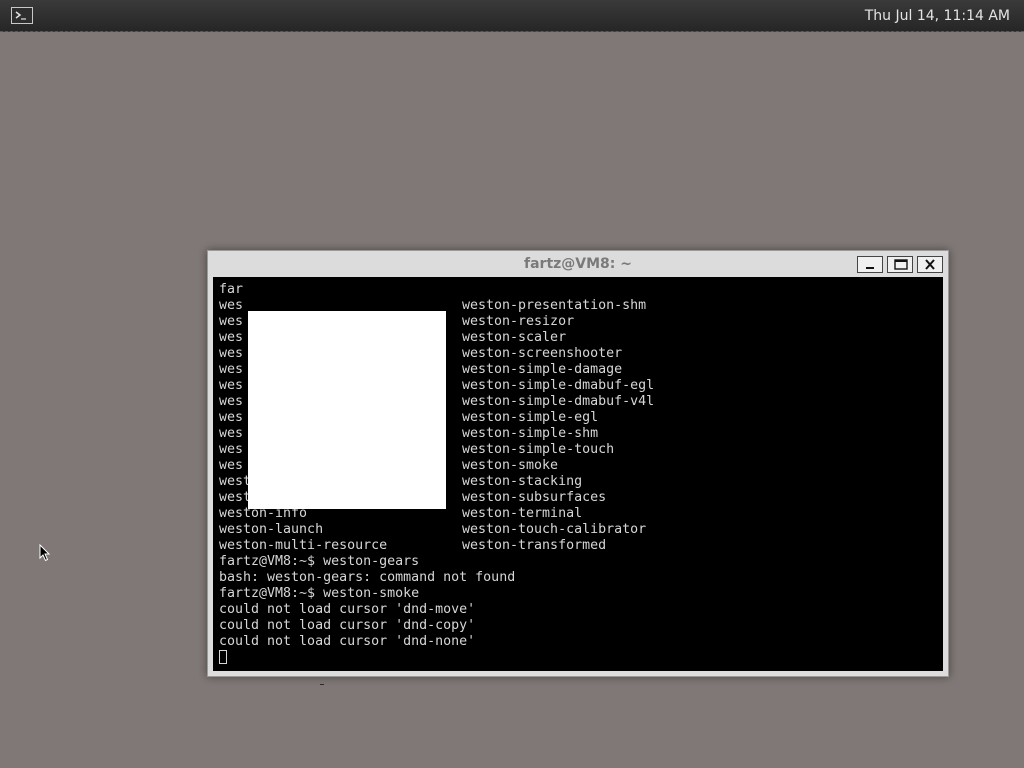 The width and height of the screenshot is (1024, 768). Describe the element at coordinates (401, 481) in the screenshot. I see `terminal-line: weston-fullscreenweston-stacking` at that location.